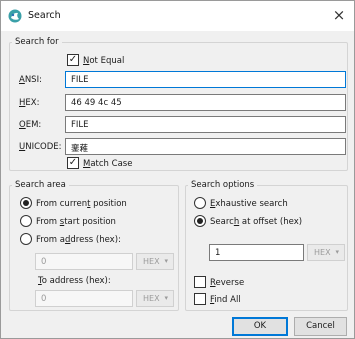  Describe the element at coordinates (78, 240) in the screenshot. I see `from-address-label: From address (hex):` at that location.